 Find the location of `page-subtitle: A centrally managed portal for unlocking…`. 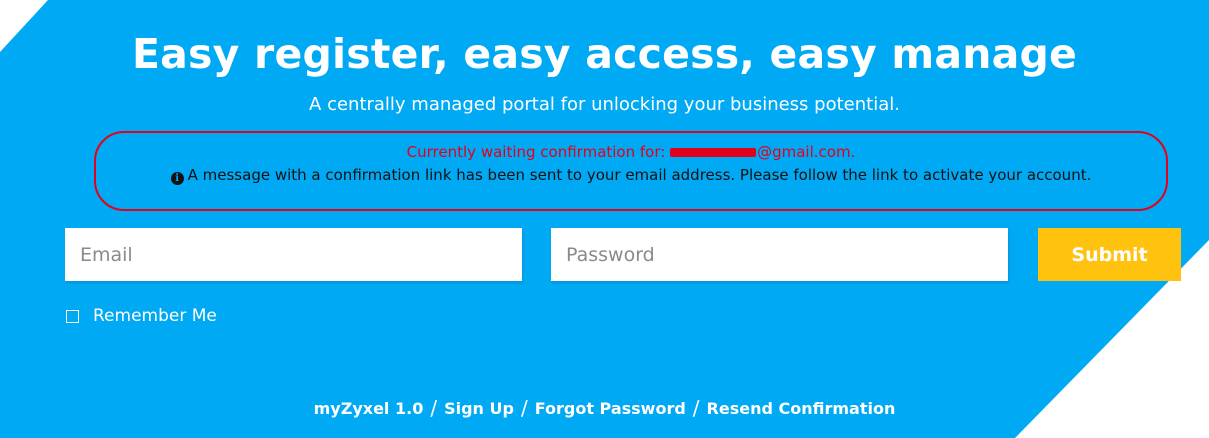

page-subtitle: A centrally managed portal for unlocking… is located at coordinates (604, 104).